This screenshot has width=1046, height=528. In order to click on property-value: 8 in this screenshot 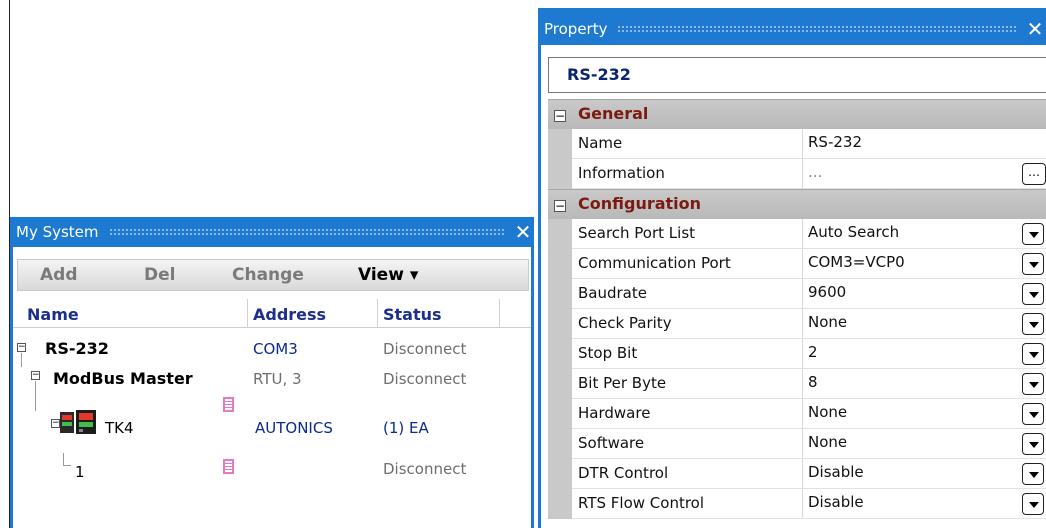, I will do `click(813, 382)`.